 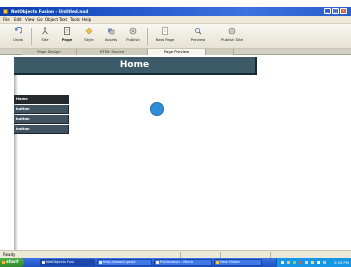 What do you see at coordinates (51, 20) in the screenshot?
I see `menu-object: Object` at bounding box center [51, 20].